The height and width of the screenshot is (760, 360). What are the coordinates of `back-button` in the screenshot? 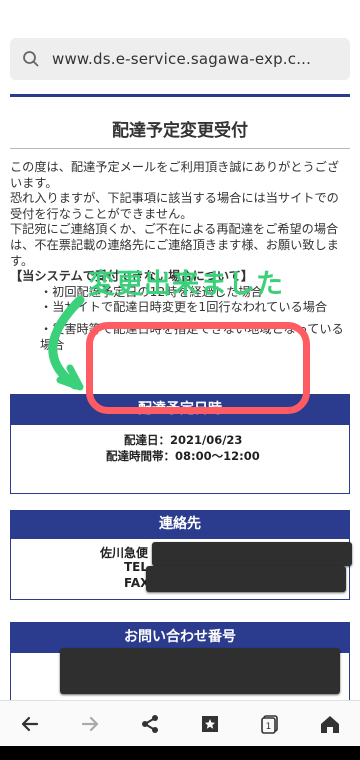 It's located at (30, 724).